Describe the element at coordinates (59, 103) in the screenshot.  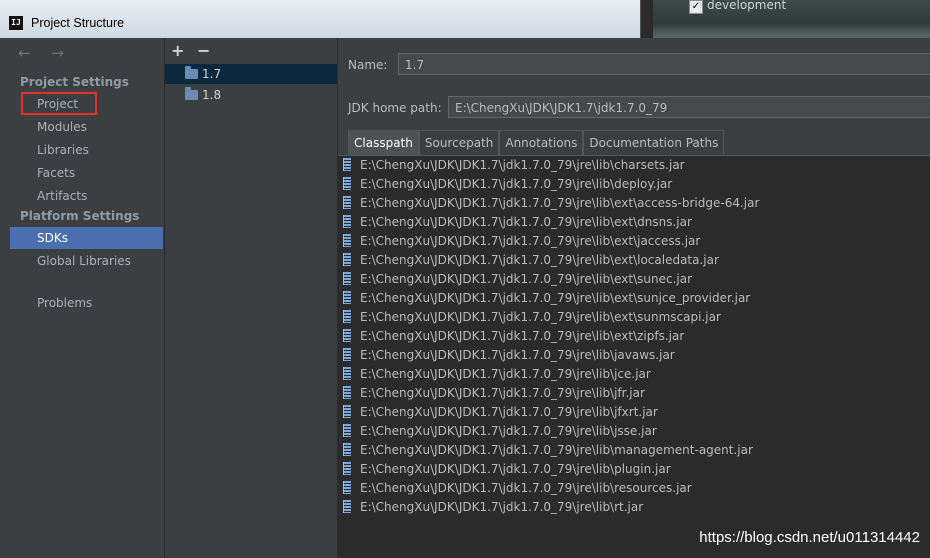
I see `annotation-highlight-box` at that location.